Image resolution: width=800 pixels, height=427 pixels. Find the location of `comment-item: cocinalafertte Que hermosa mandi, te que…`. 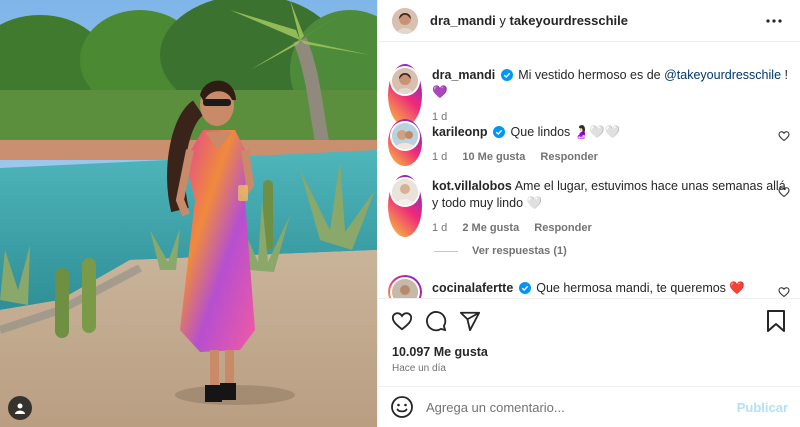

comment-item: cocinalafertte Que hermosa mandi, te que… is located at coordinates (589, 286).